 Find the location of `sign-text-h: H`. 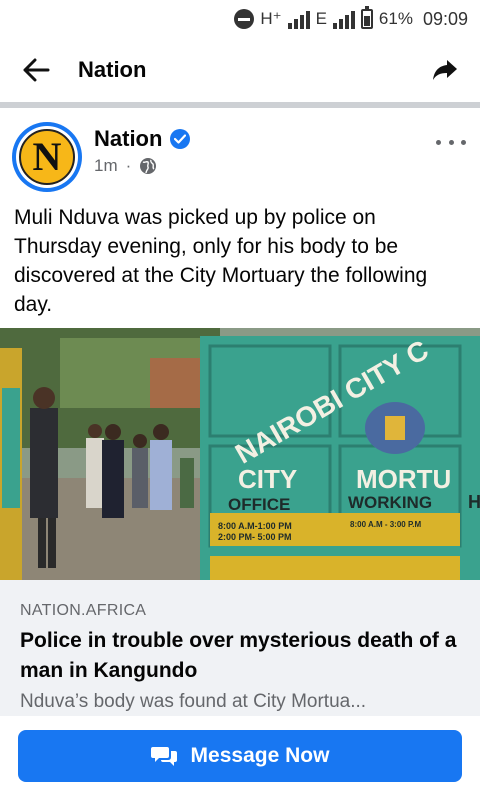

sign-text-h: H is located at coordinates (474, 502).